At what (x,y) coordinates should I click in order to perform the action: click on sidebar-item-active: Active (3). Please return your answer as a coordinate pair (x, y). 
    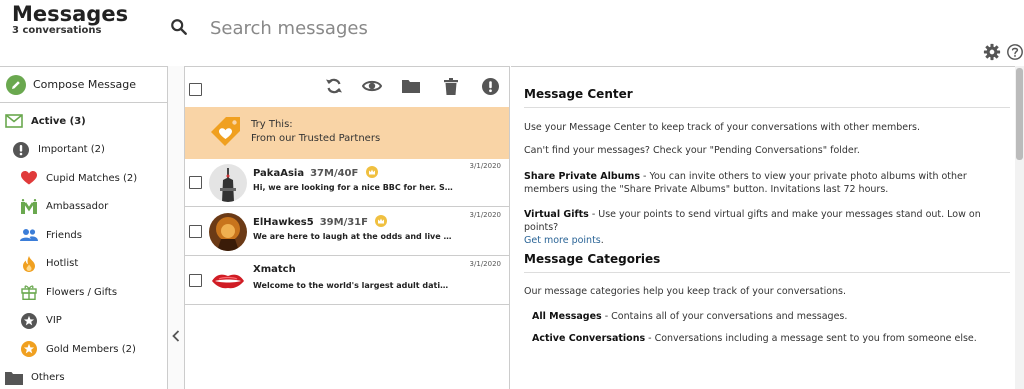
    Looking at the image, I should click on (83, 121).